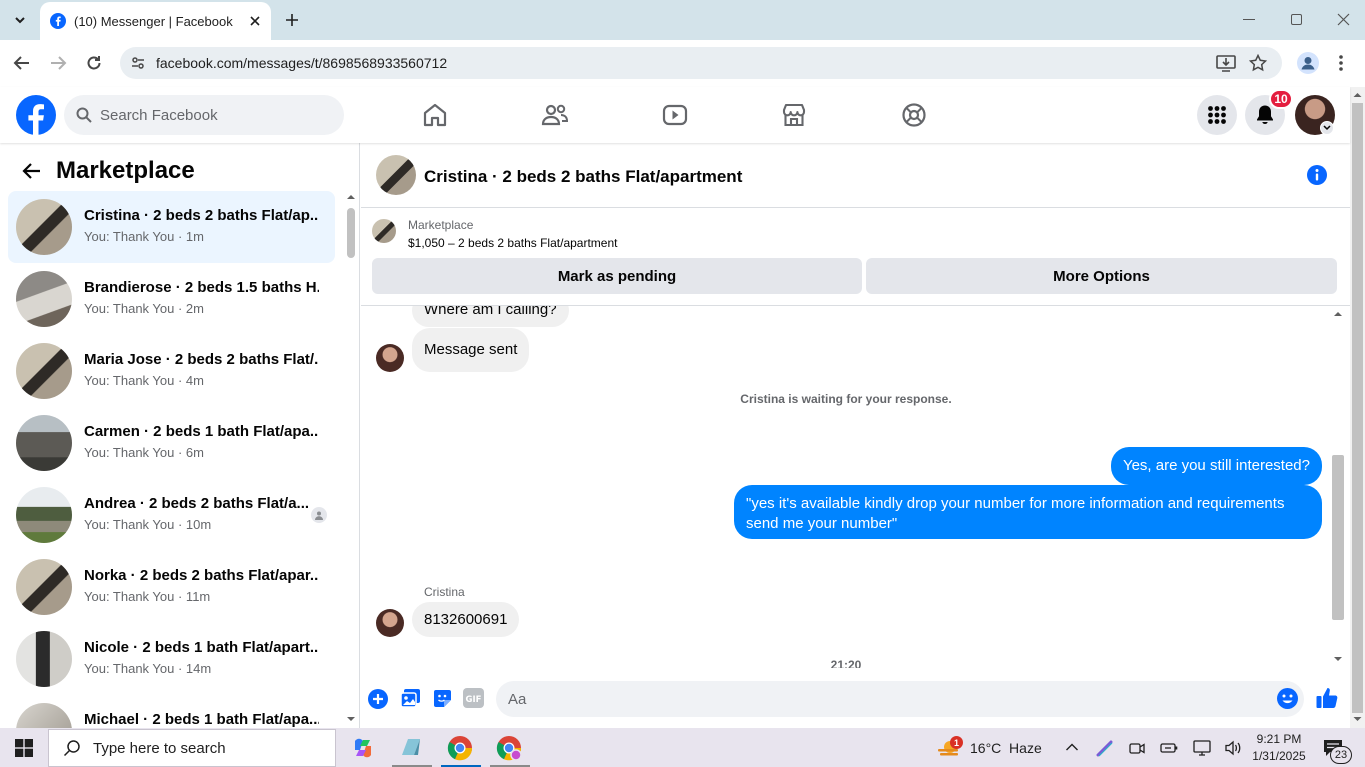 This screenshot has height=767, width=1365. I want to click on incoming-message: Message sent, so click(471, 350).